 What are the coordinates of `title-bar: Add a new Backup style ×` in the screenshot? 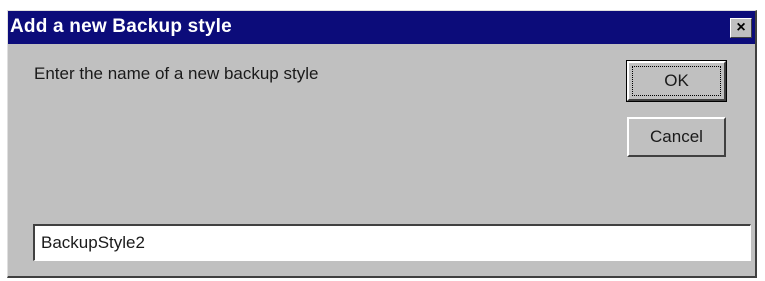 It's located at (381, 27).